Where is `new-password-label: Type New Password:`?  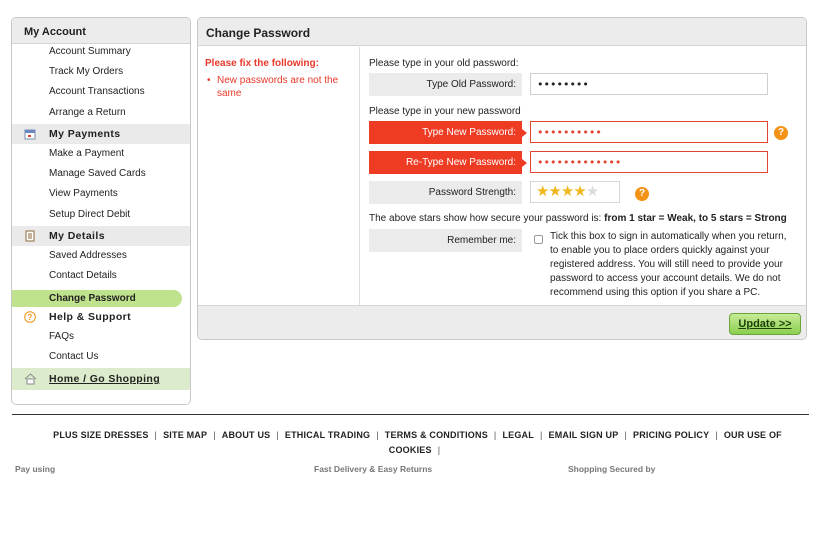
new-password-label: Type New Password: is located at coordinates (448, 132).